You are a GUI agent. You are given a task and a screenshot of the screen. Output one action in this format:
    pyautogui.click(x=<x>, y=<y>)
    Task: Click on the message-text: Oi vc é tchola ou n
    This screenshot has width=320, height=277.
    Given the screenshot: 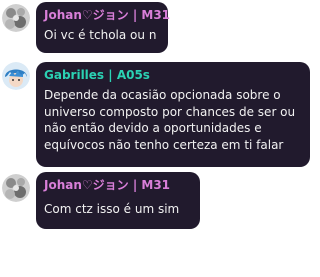 What is the action you would take?
    pyautogui.click(x=100, y=35)
    